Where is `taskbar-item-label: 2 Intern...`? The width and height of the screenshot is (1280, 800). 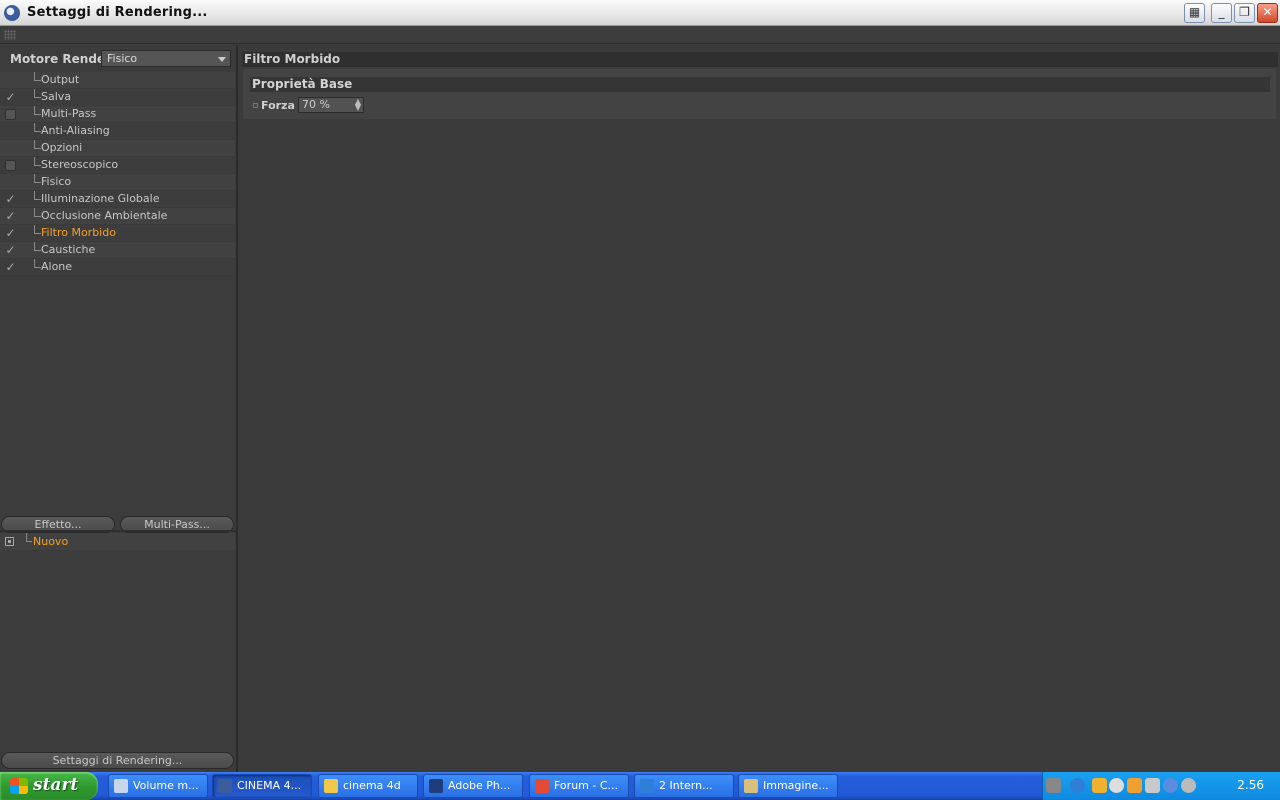 taskbar-item-label: 2 Intern... is located at coordinates (686, 785).